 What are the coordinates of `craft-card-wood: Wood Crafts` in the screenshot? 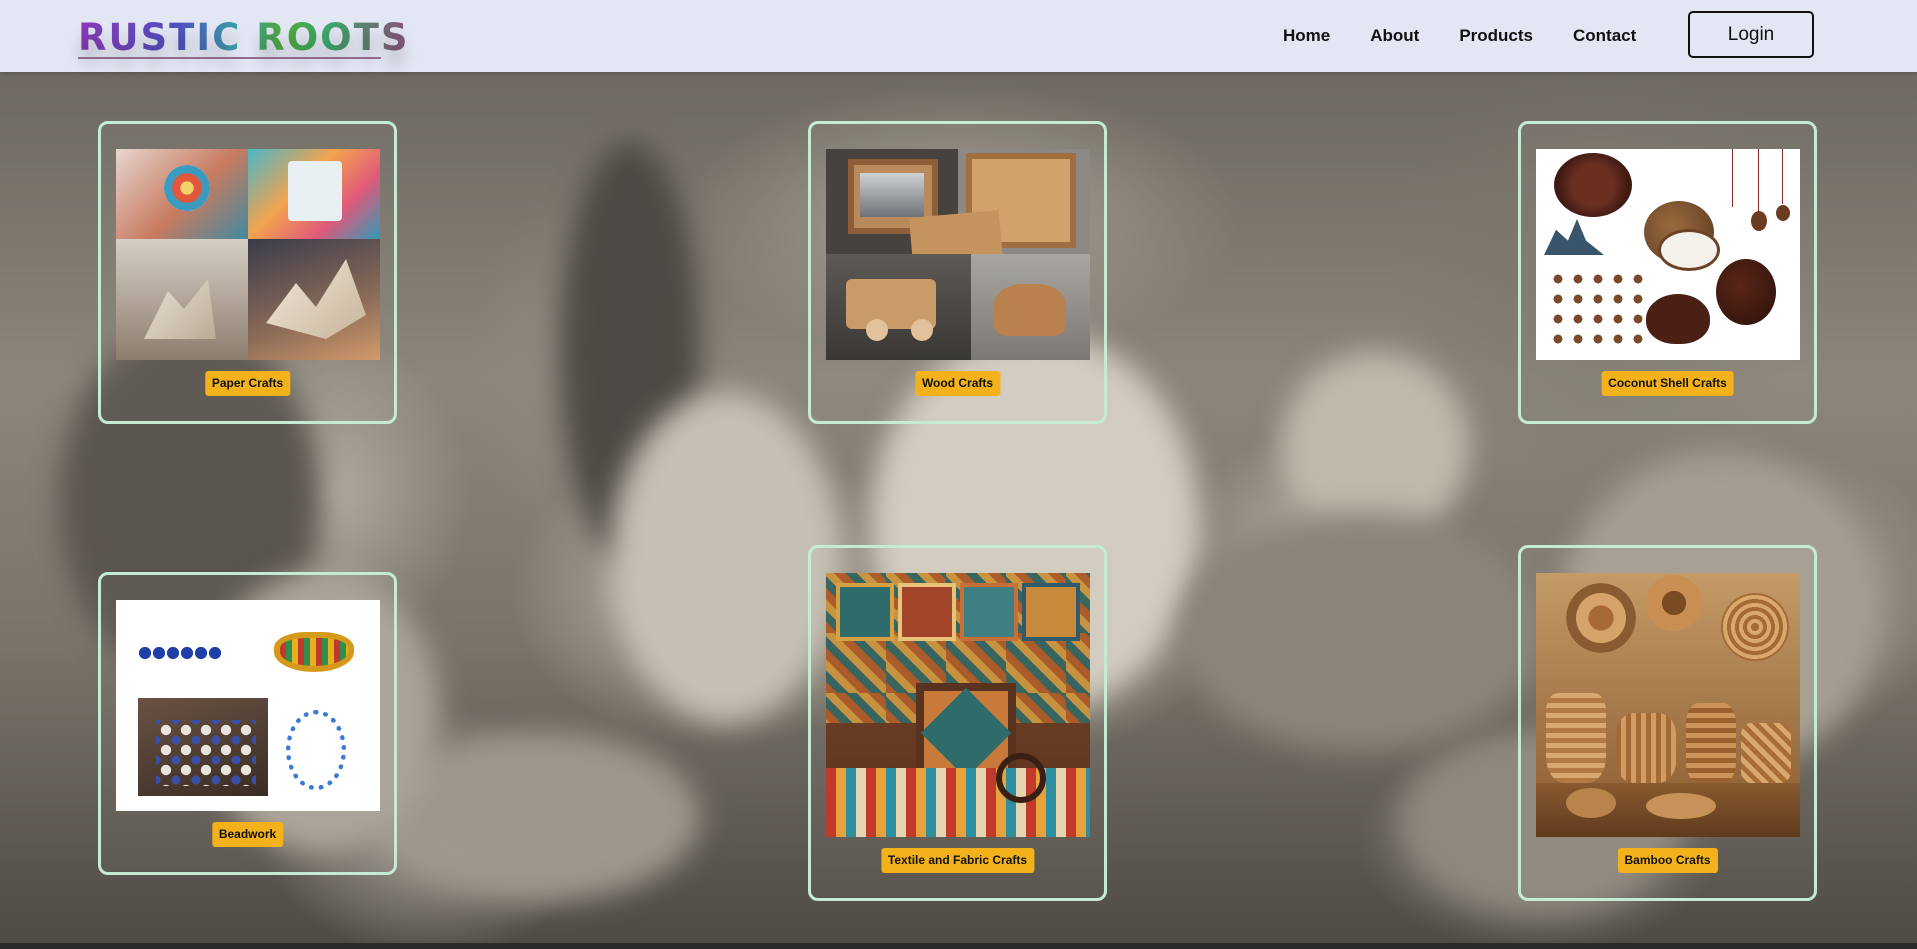 It's located at (957, 272).